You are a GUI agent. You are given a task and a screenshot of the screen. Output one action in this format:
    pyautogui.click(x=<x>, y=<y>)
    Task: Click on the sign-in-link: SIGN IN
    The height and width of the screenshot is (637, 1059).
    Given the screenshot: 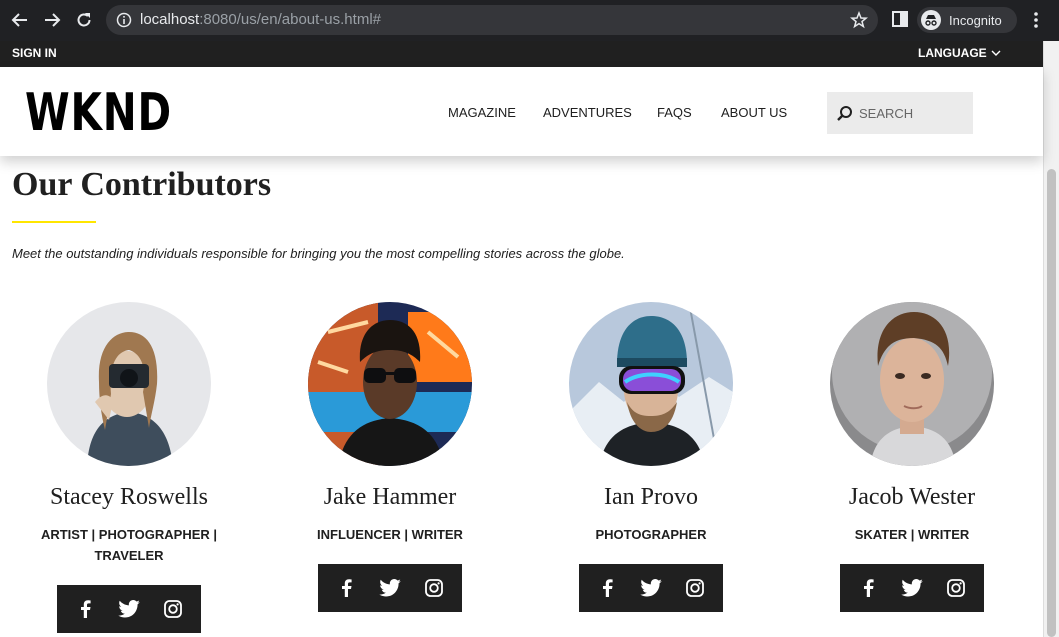 What is the action you would take?
    pyautogui.click(x=34, y=53)
    